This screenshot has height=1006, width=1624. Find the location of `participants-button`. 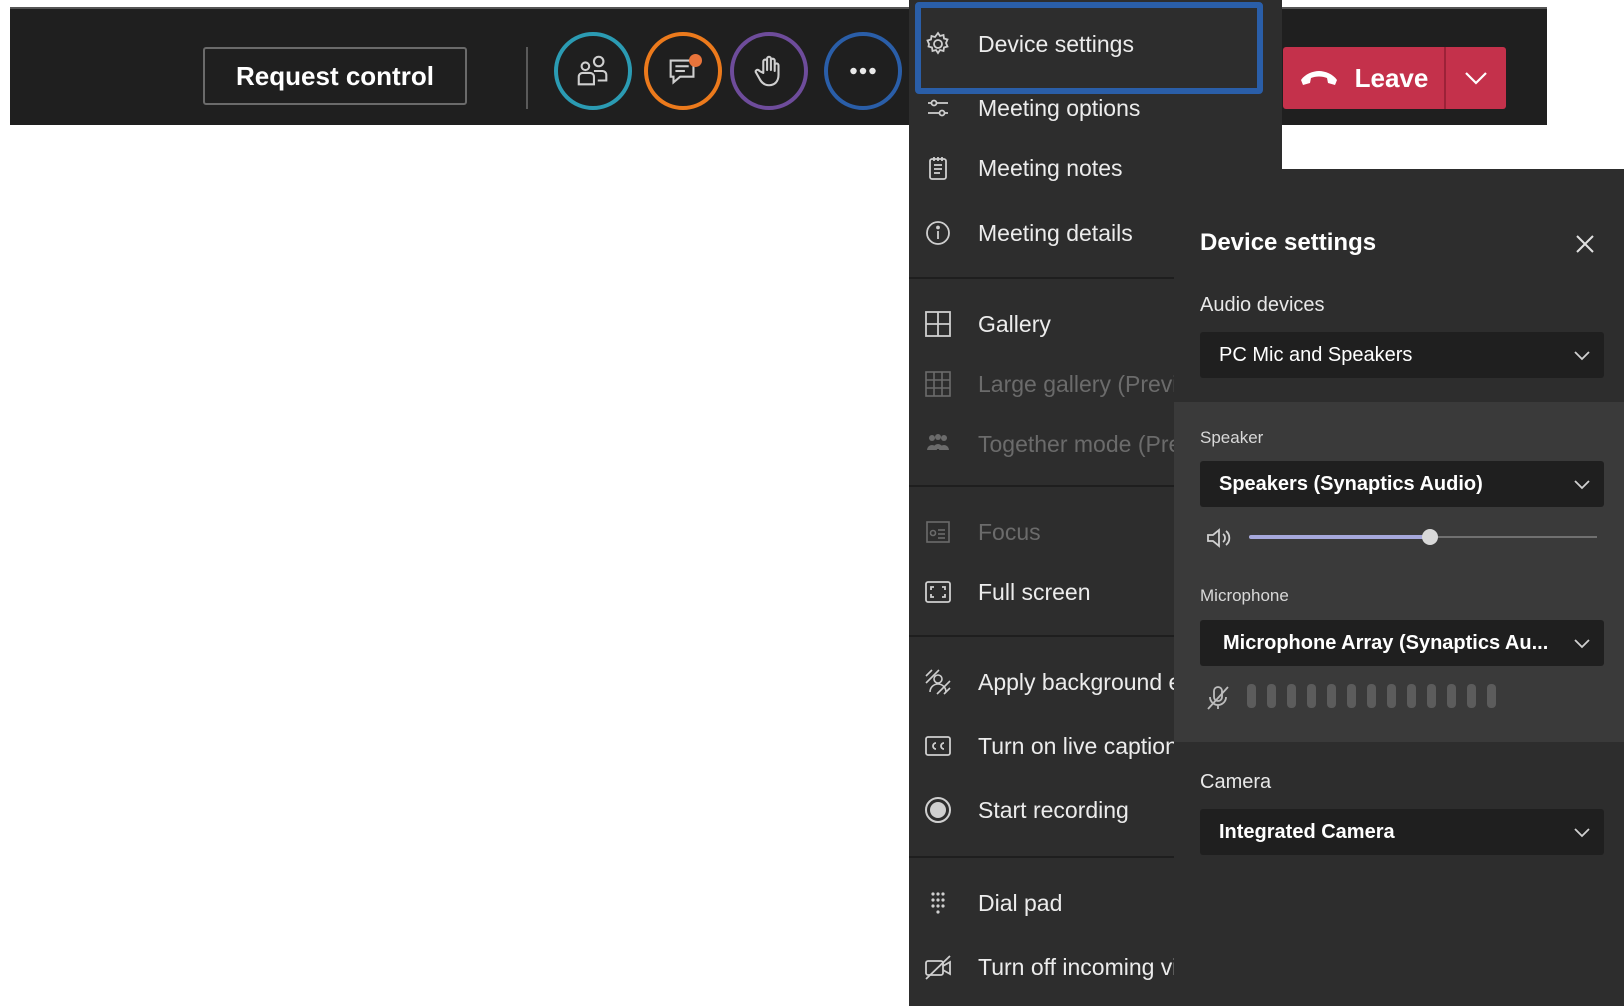

participants-button is located at coordinates (593, 71).